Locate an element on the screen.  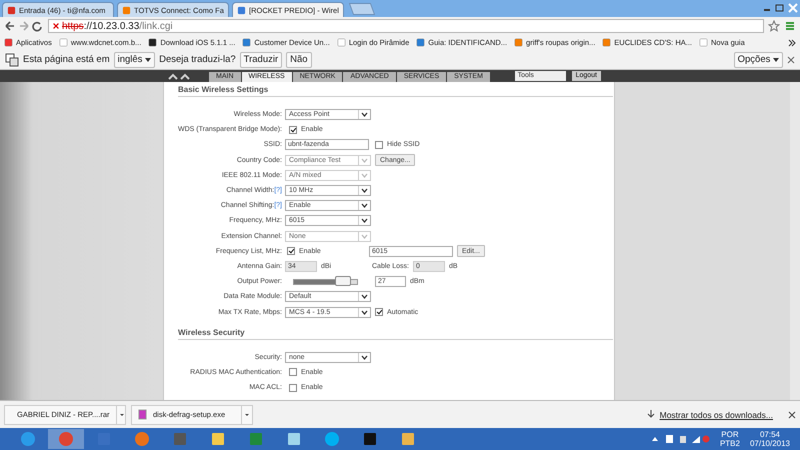
translate-message: Esta página está em is located at coordinates (66, 59).